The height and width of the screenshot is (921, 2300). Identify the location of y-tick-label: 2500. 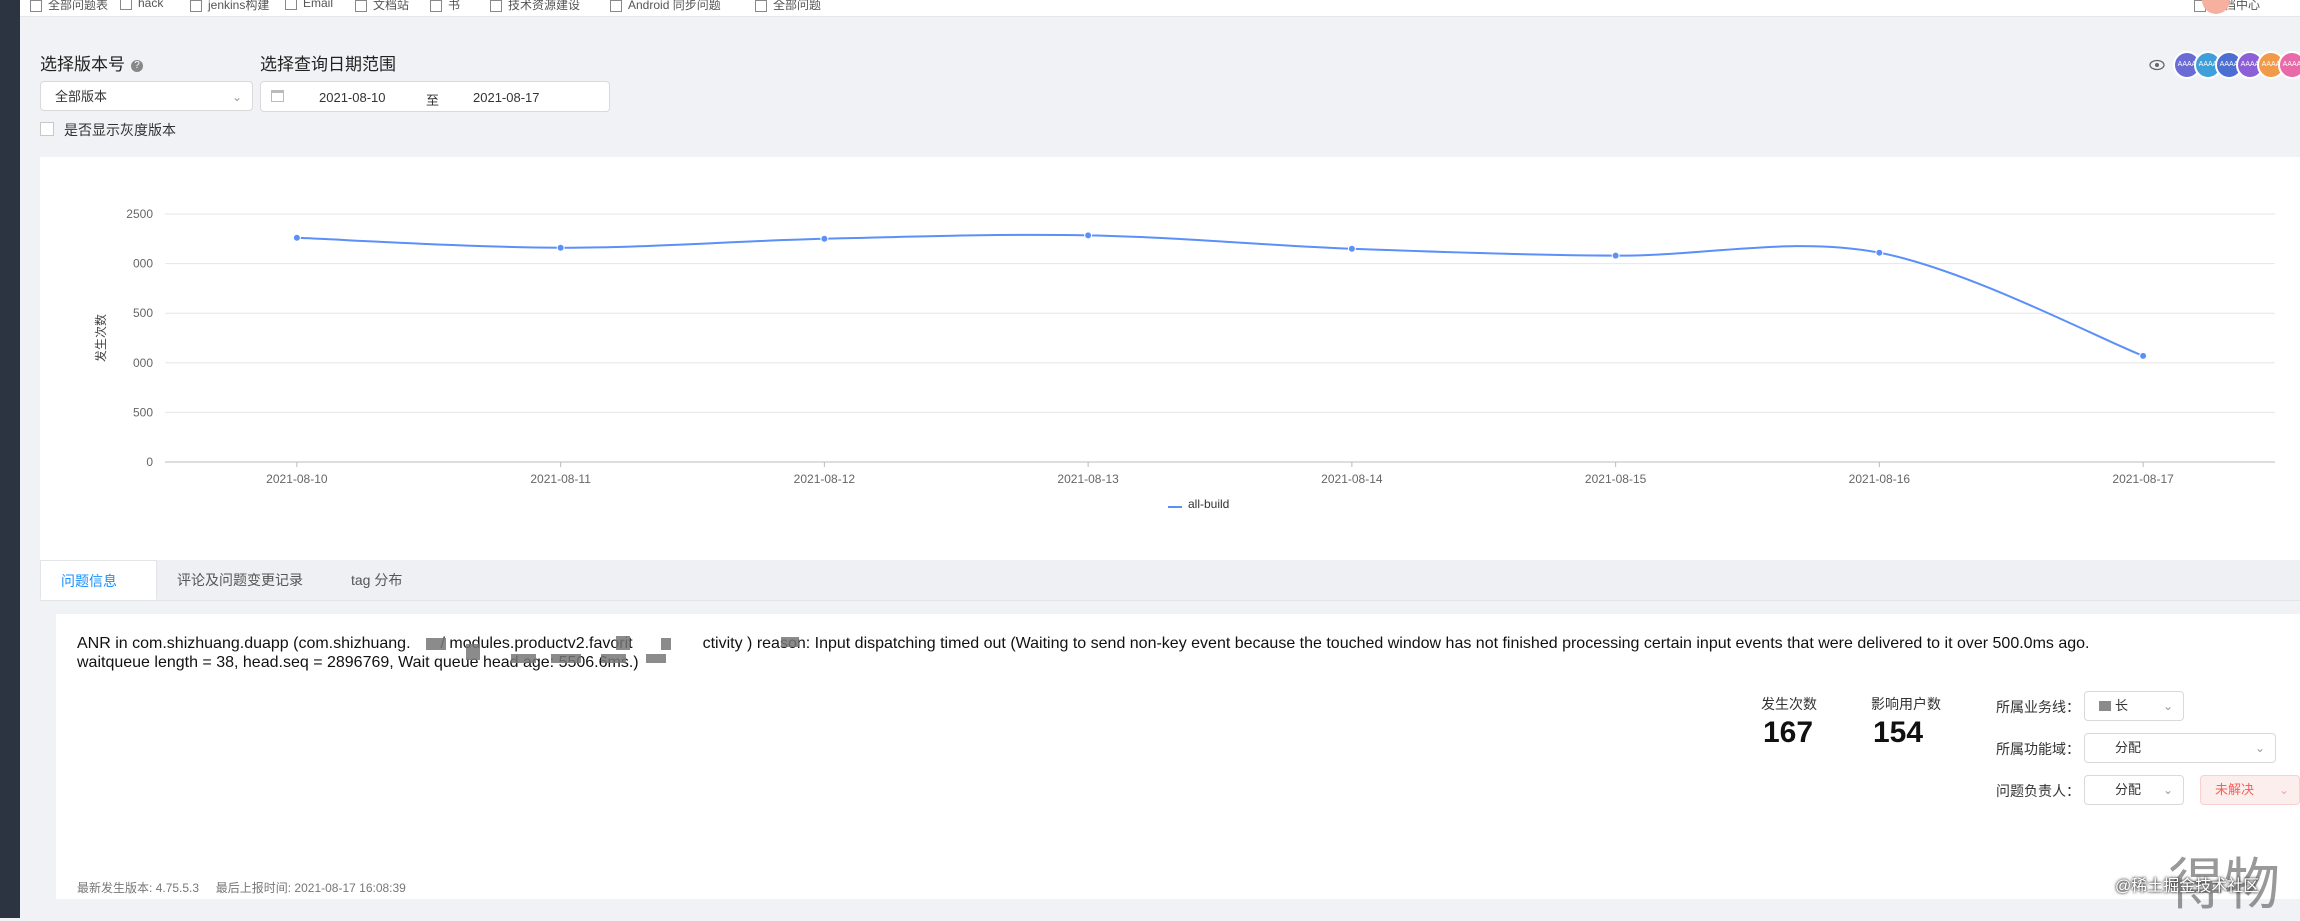
(139, 214).